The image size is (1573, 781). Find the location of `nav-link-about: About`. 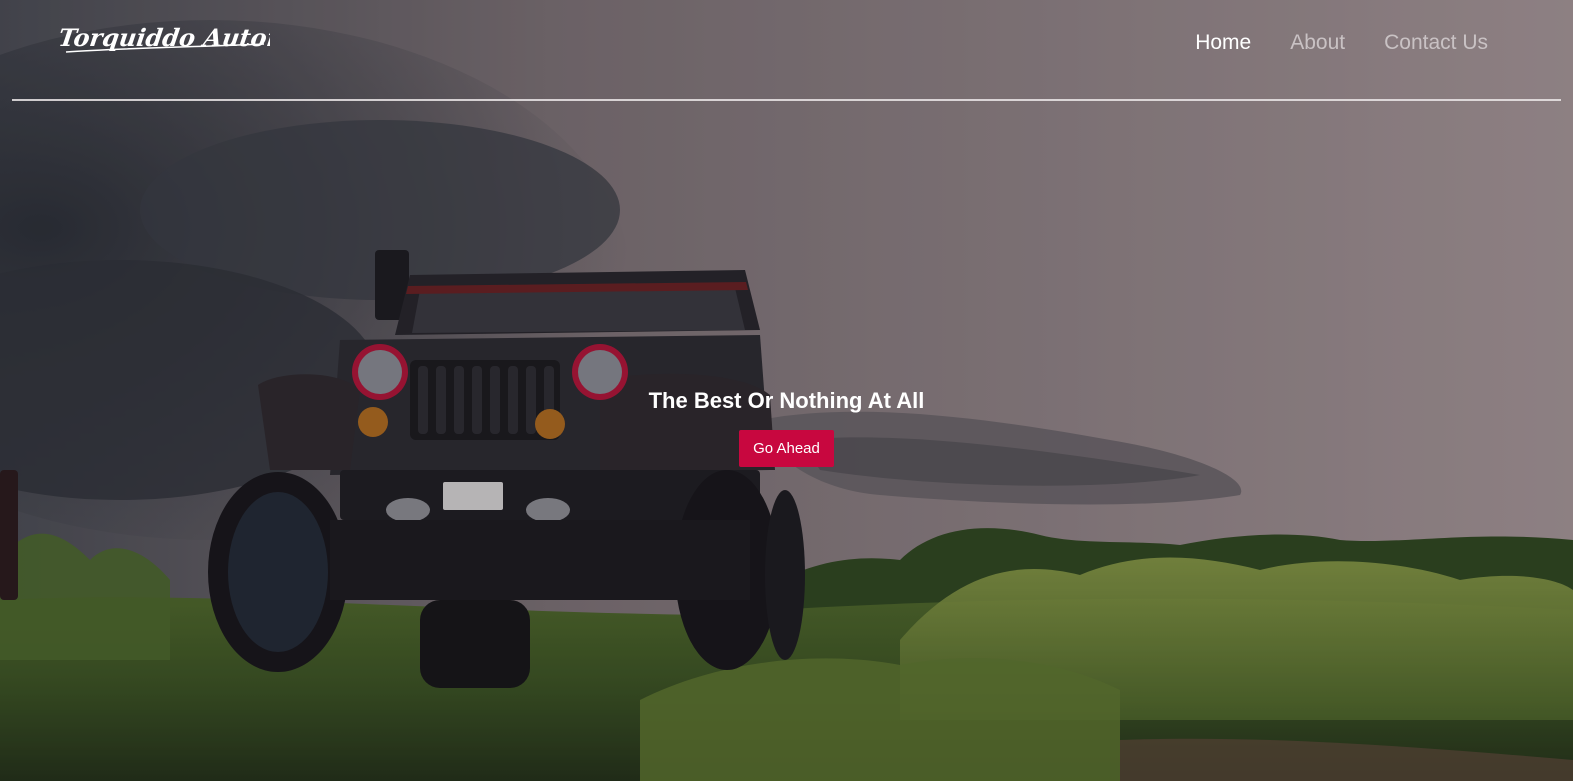

nav-link-about: About is located at coordinates (1317, 43).